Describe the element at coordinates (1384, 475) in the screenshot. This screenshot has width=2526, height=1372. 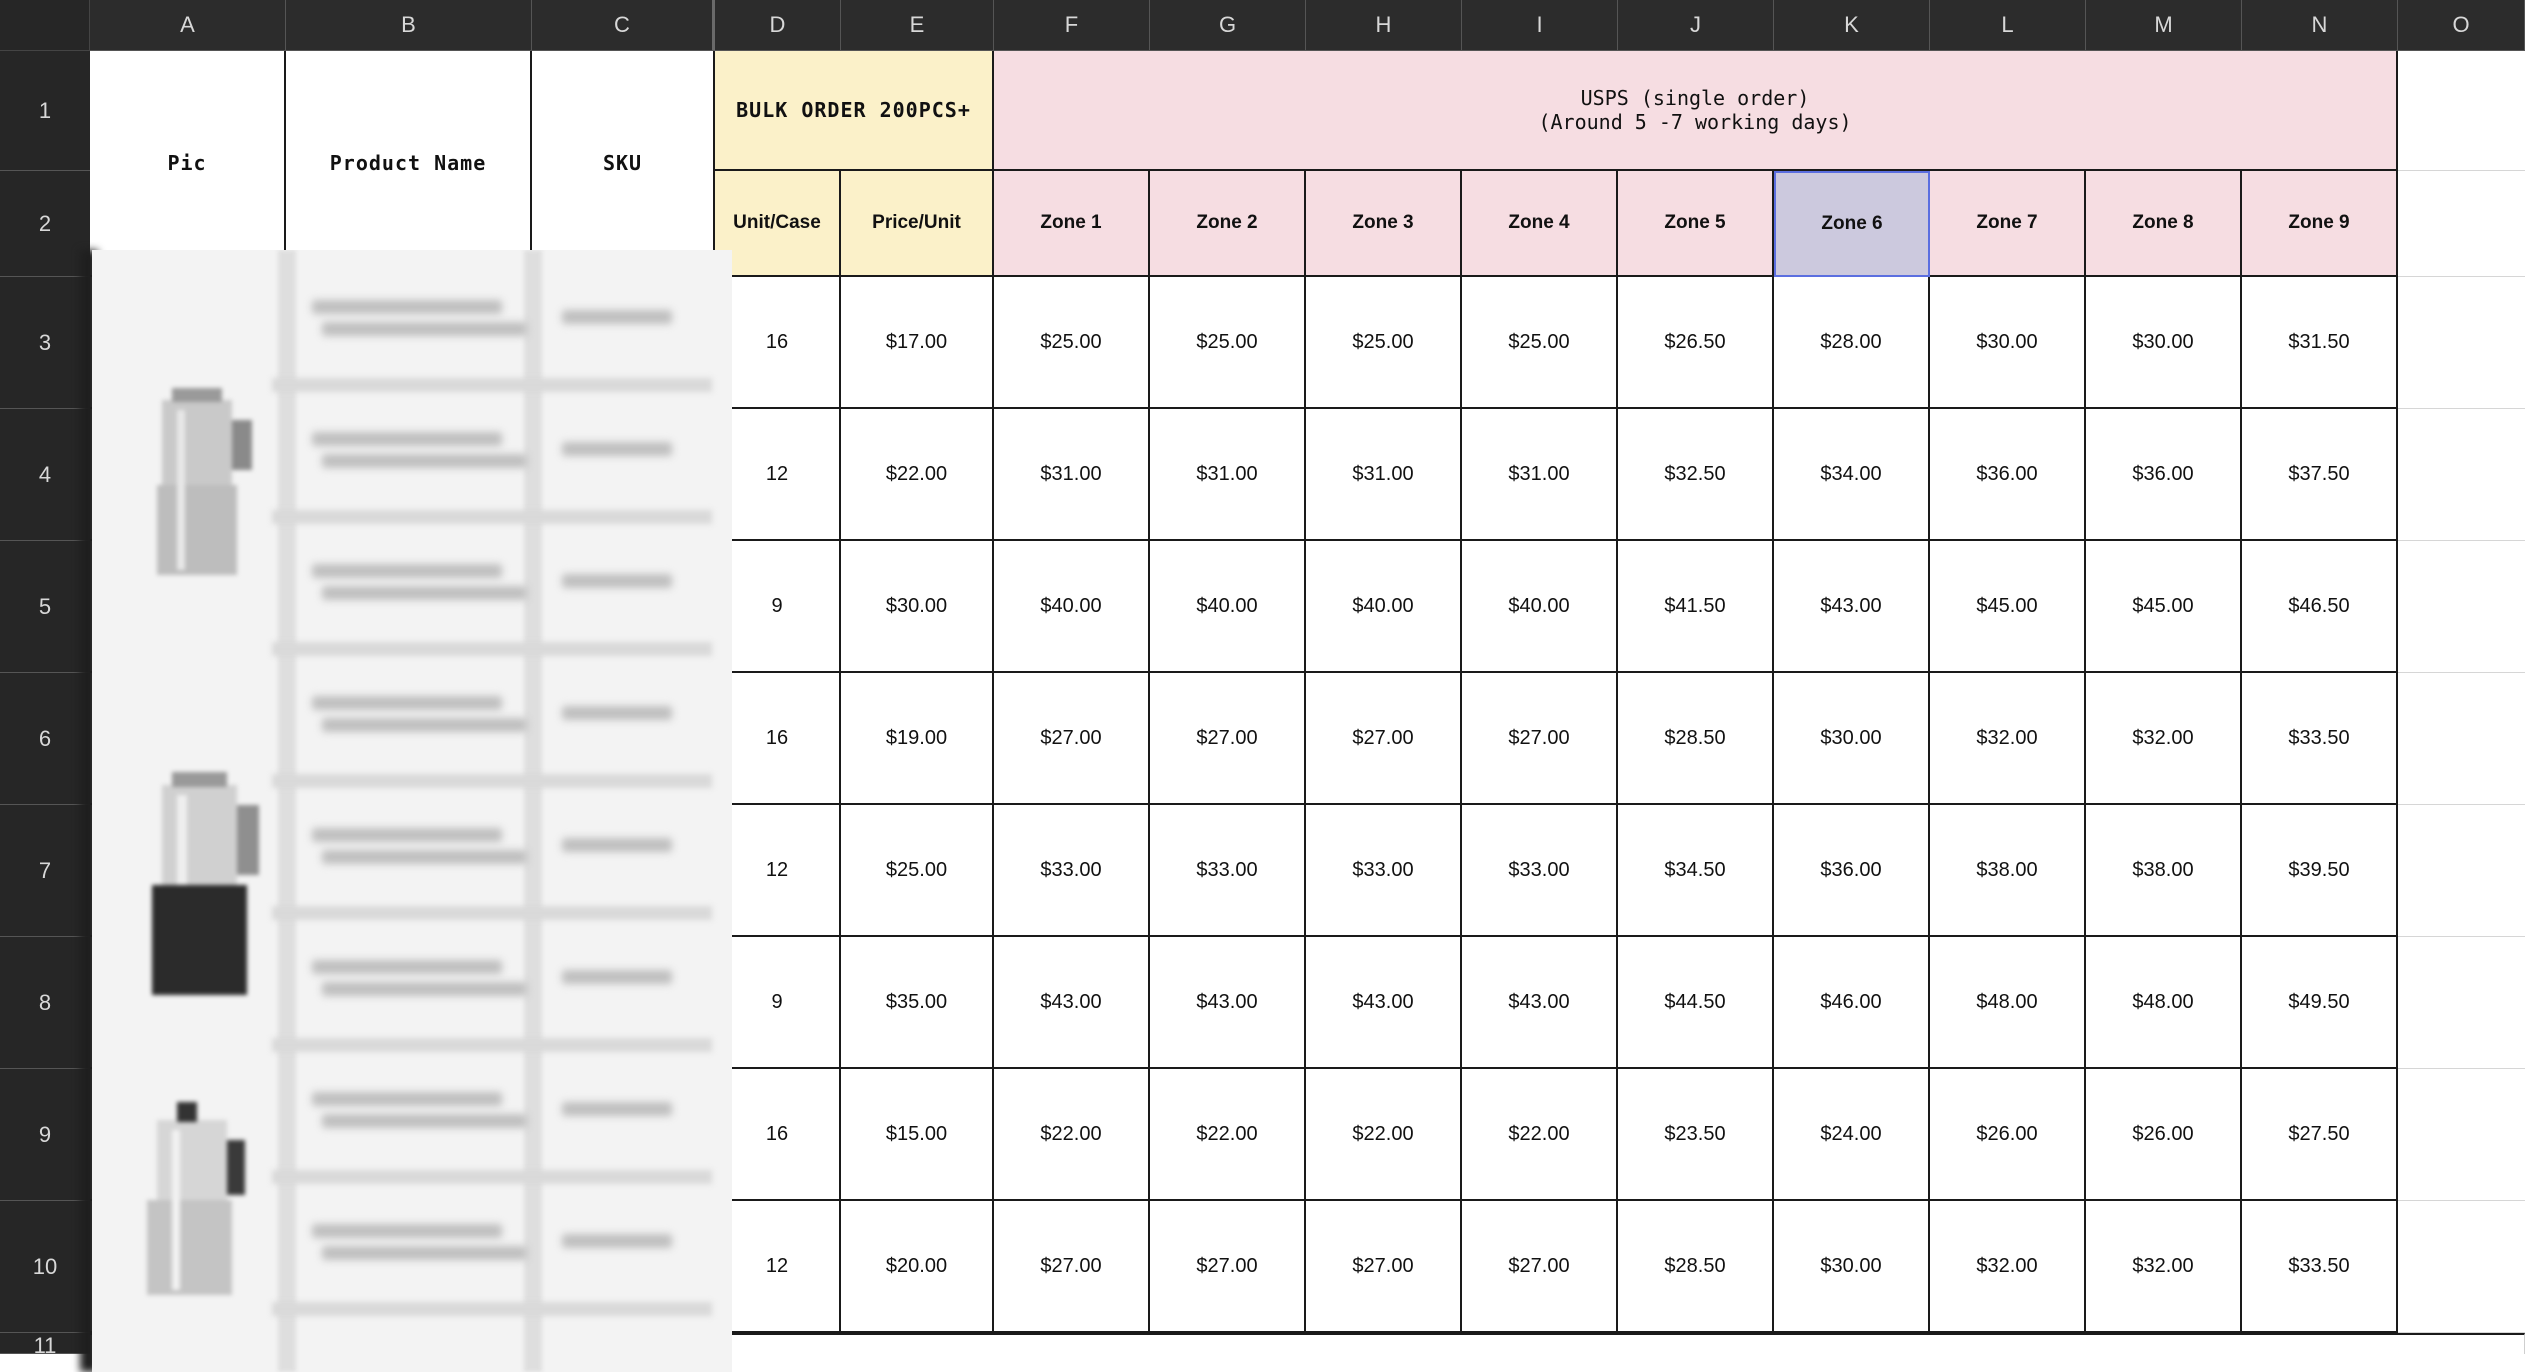
I see `zone-3-price-cell: $31.00` at that location.